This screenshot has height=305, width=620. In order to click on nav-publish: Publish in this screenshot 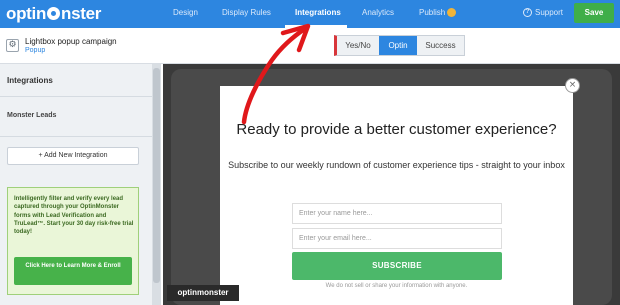, I will do `click(432, 12)`.